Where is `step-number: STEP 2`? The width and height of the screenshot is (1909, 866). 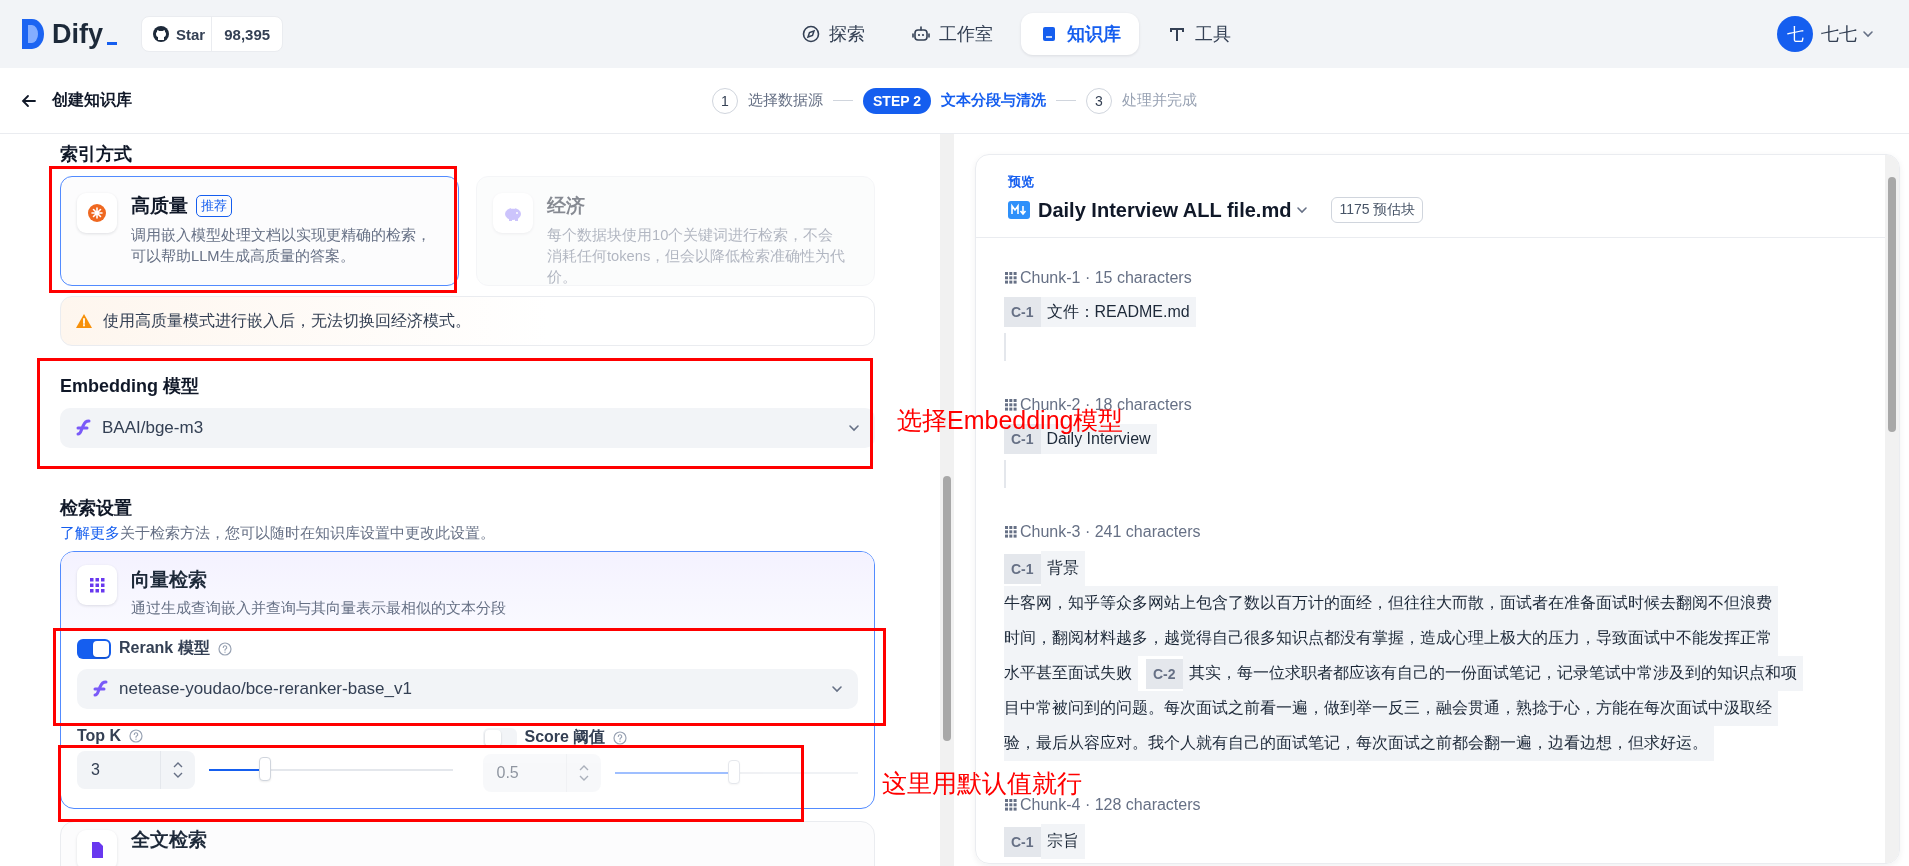 step-number: STEP 2 is located at coordinates (897, 100).